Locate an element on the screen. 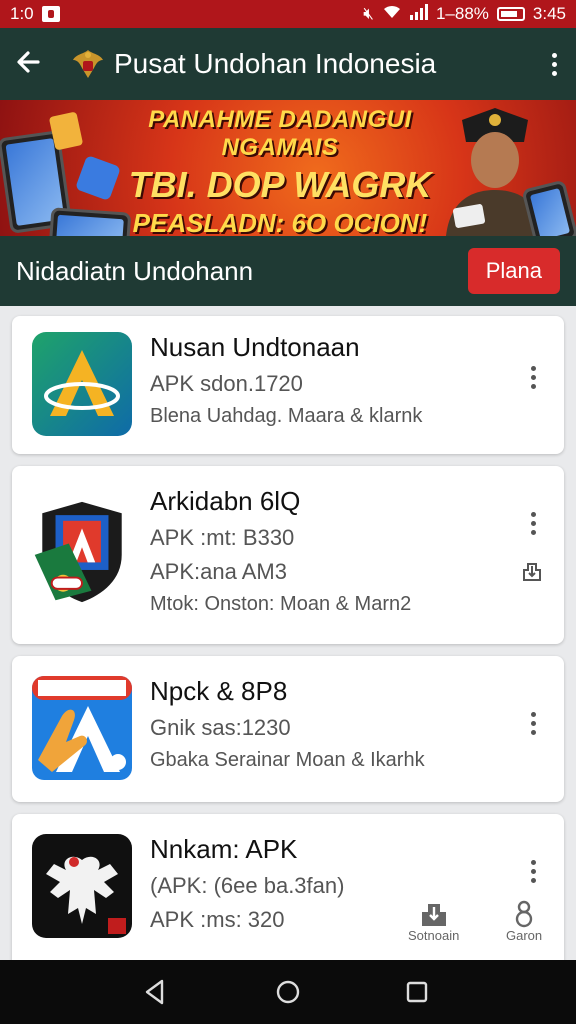 The height and width of the screenshot is (1024, 576). person-icon is located at coordinates (524, 914).